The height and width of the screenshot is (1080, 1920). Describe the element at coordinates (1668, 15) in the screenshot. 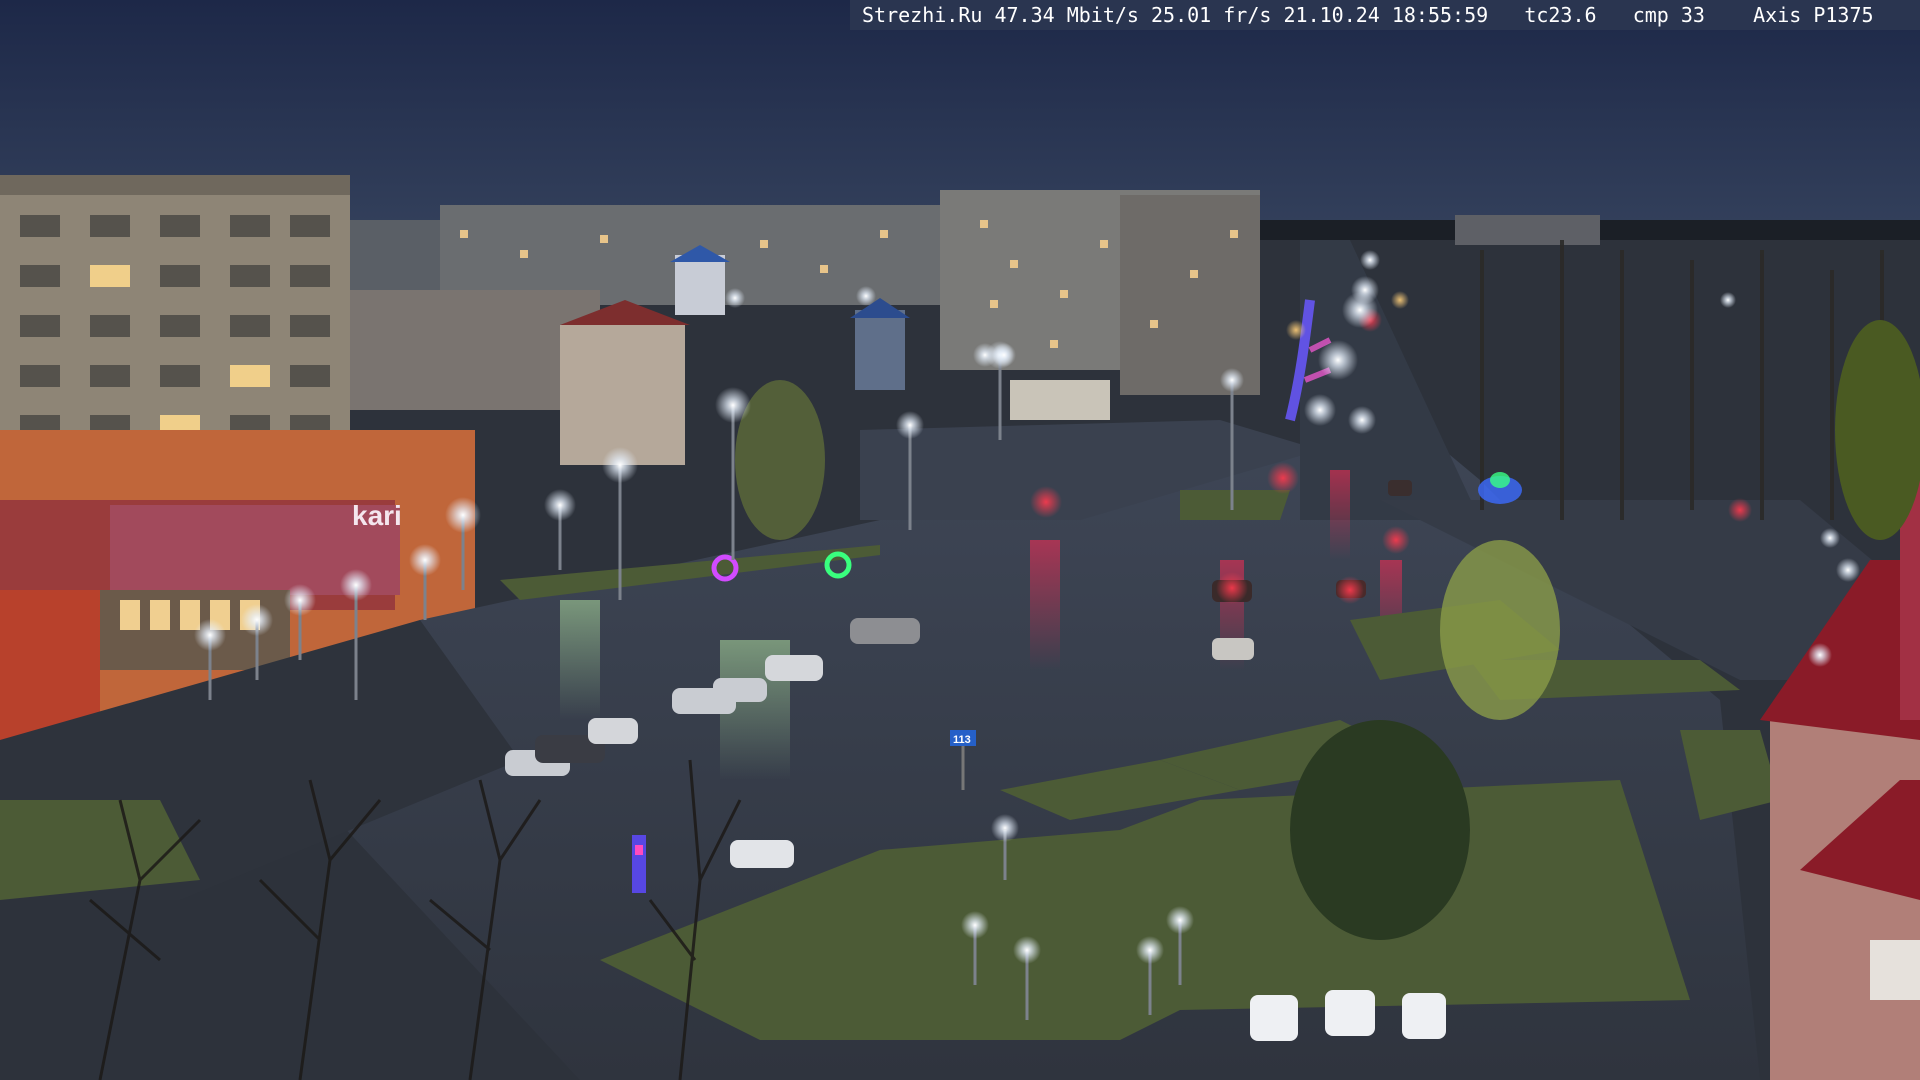

I see `overlay-cmp: cmp 33` at that location.